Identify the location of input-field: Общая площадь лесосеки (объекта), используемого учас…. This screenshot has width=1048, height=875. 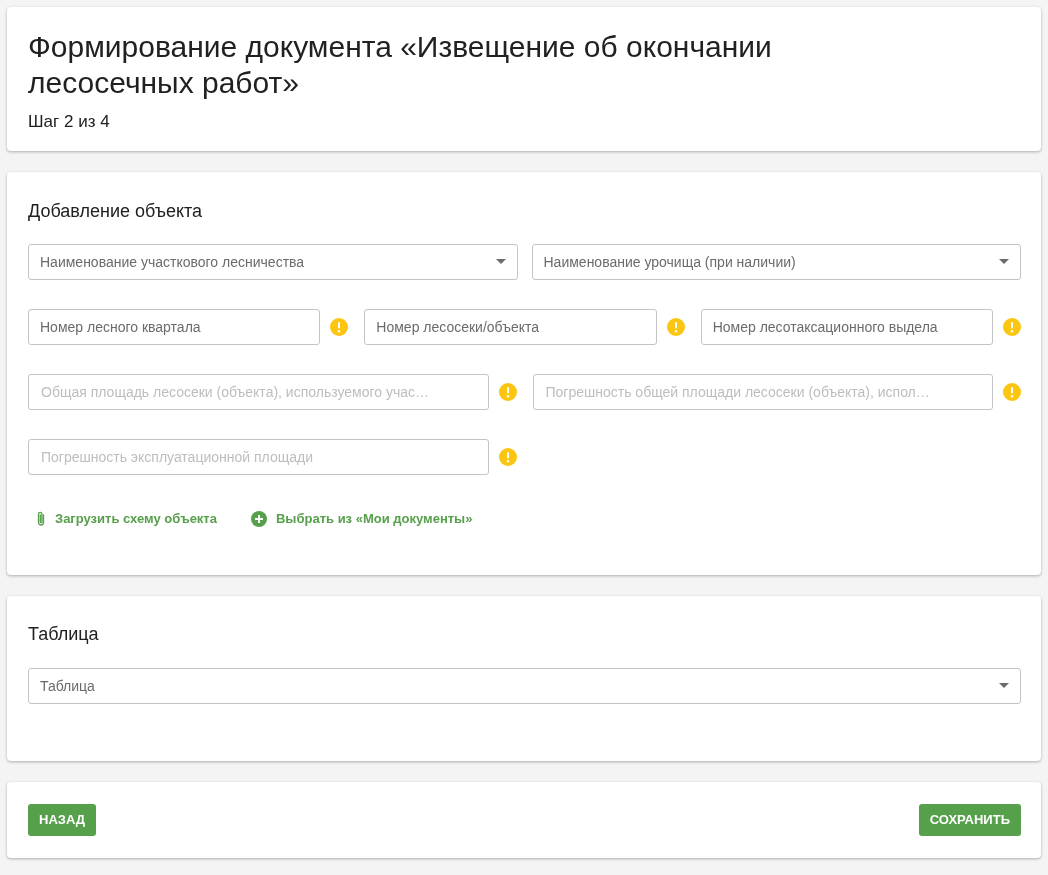
(258, 392).